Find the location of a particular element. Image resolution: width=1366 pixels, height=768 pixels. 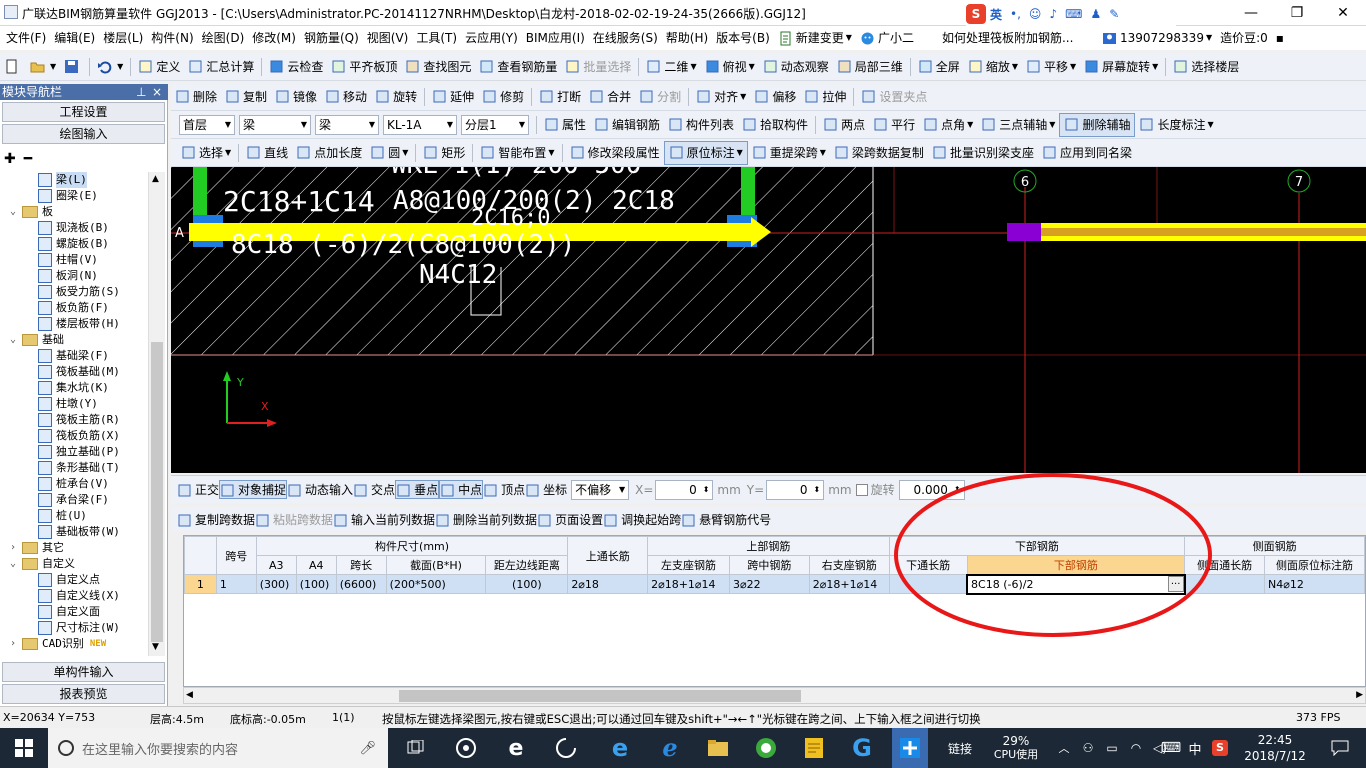

col-span-num: 跨号 is located at coordinates (236, 555).